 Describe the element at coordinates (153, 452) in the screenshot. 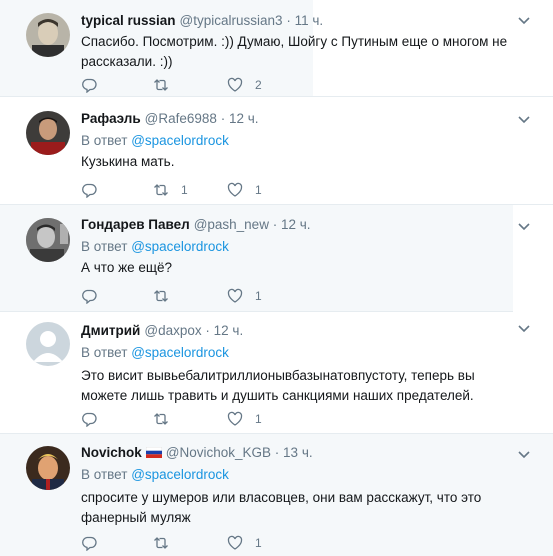

I see `russian-flag-icon` at that location.